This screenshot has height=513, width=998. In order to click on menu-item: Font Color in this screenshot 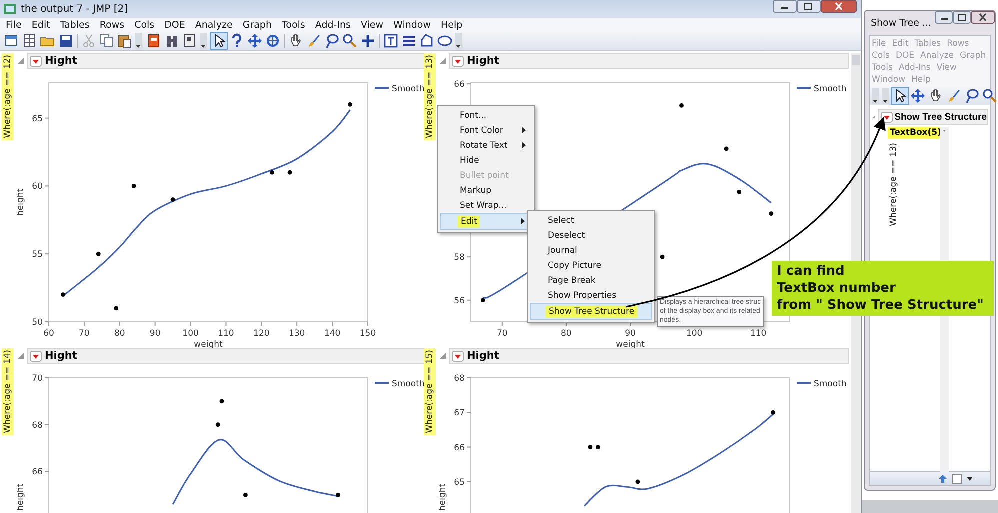, I will do `click(486, 130)`.